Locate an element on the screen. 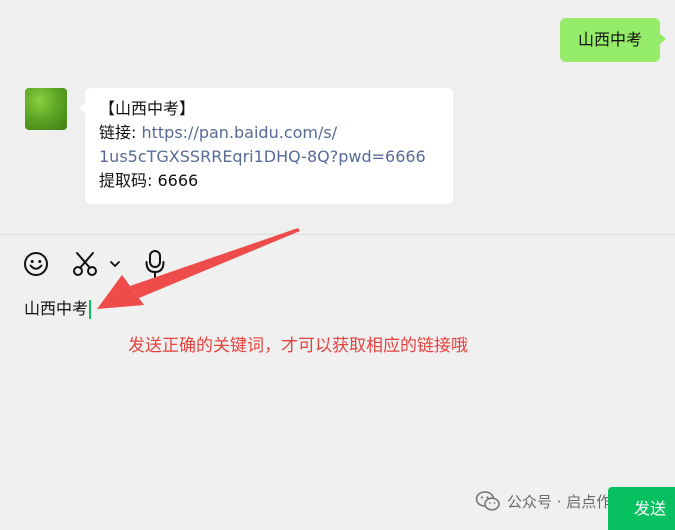 Image resolution: width=675 pixels, height=530 pixels. watermark: 公众号 · 启点作业 is located at coordinates (550, 501).